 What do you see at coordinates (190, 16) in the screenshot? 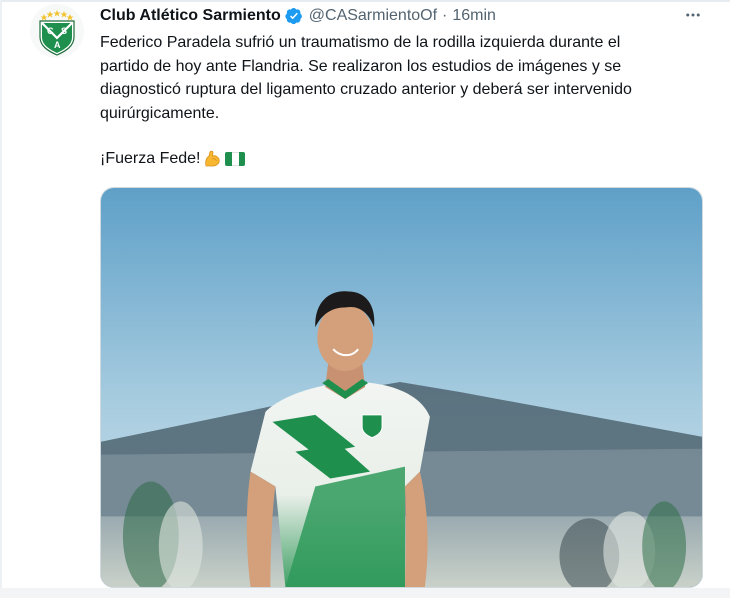
I see `author-name: Club Atlético Sarmiento` at bounding box center [190, 16].